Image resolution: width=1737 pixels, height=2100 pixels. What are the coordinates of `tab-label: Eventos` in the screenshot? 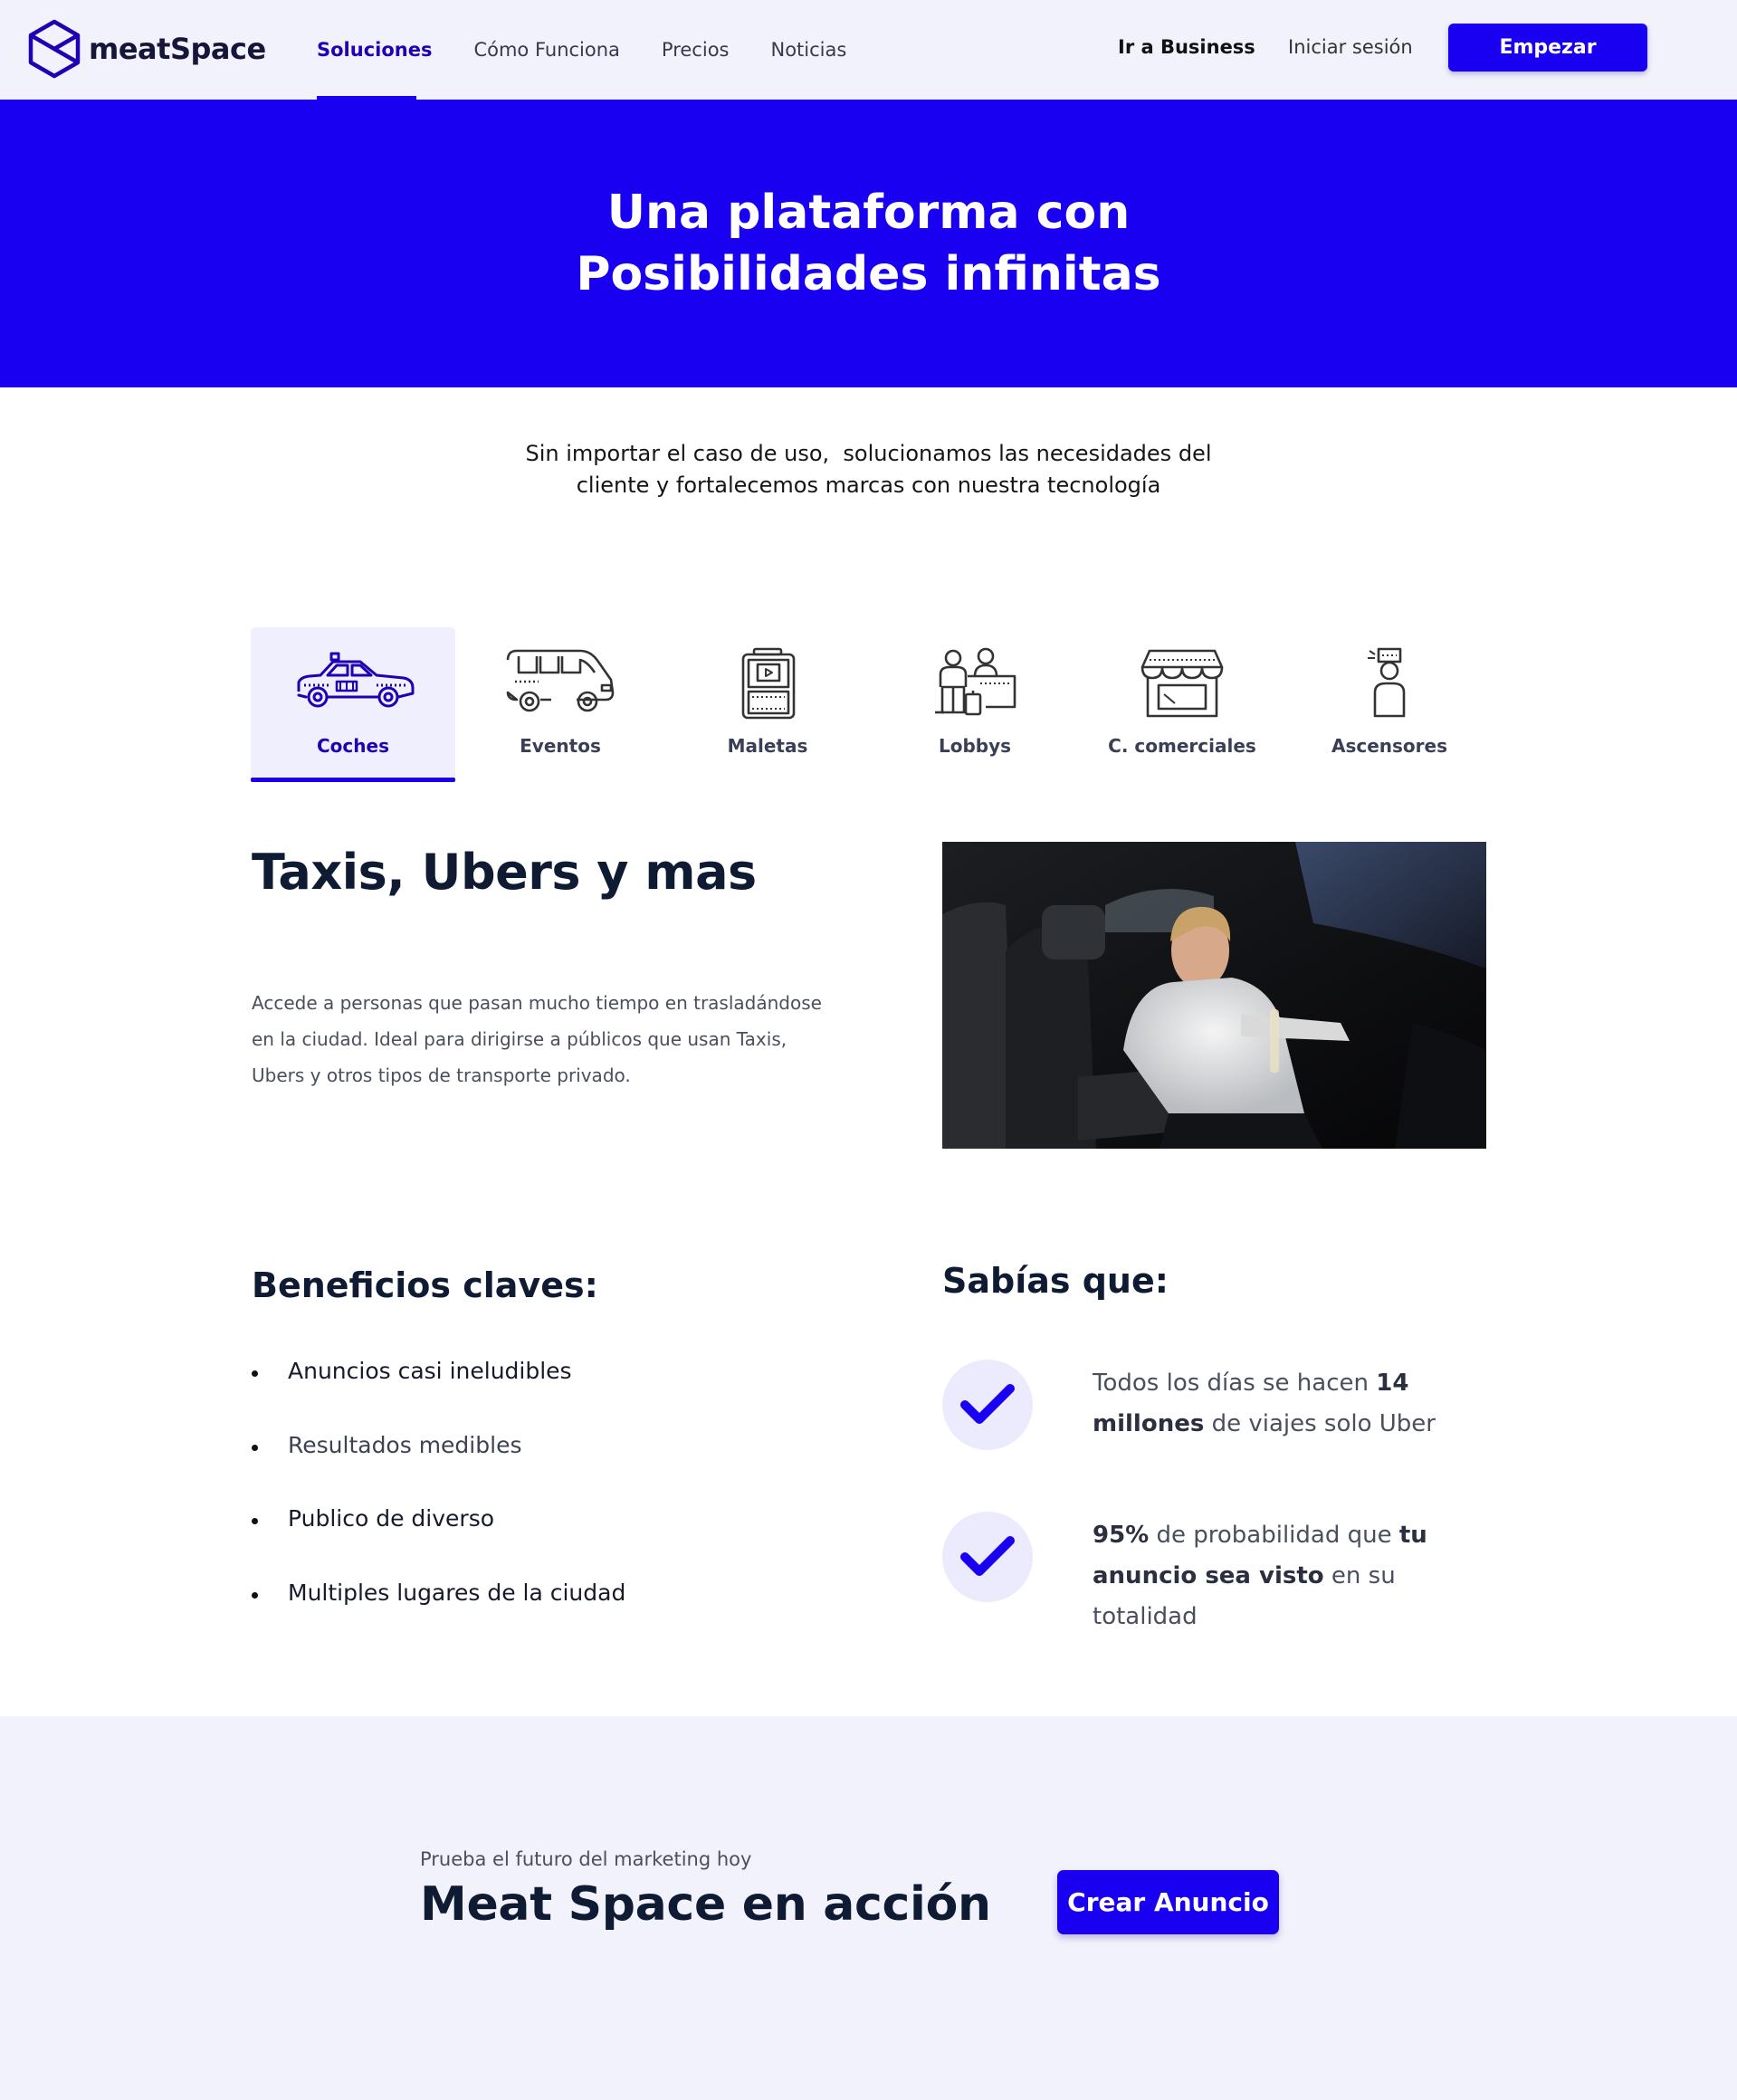 It's located at (560, 746).